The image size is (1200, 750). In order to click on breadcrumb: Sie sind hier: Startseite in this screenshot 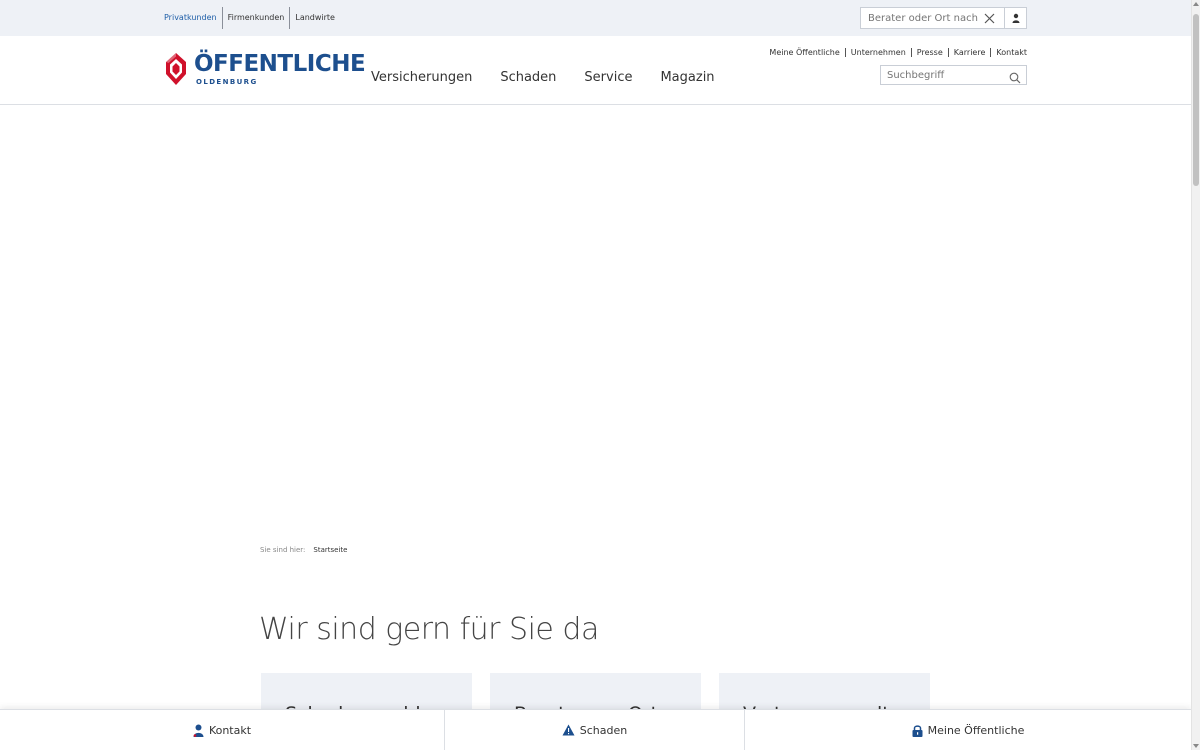, I will do `click(303, 550)`.